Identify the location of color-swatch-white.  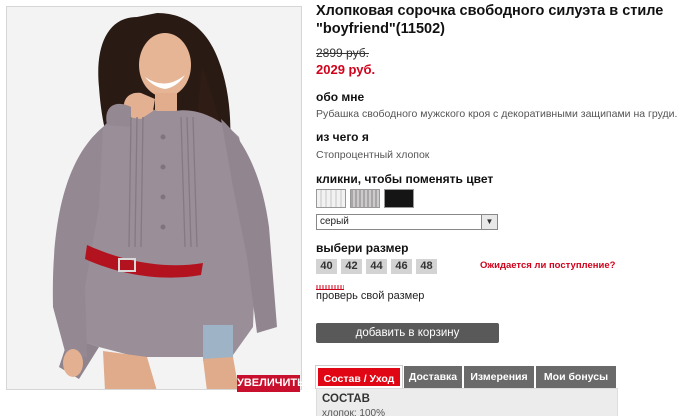
(331, 198).